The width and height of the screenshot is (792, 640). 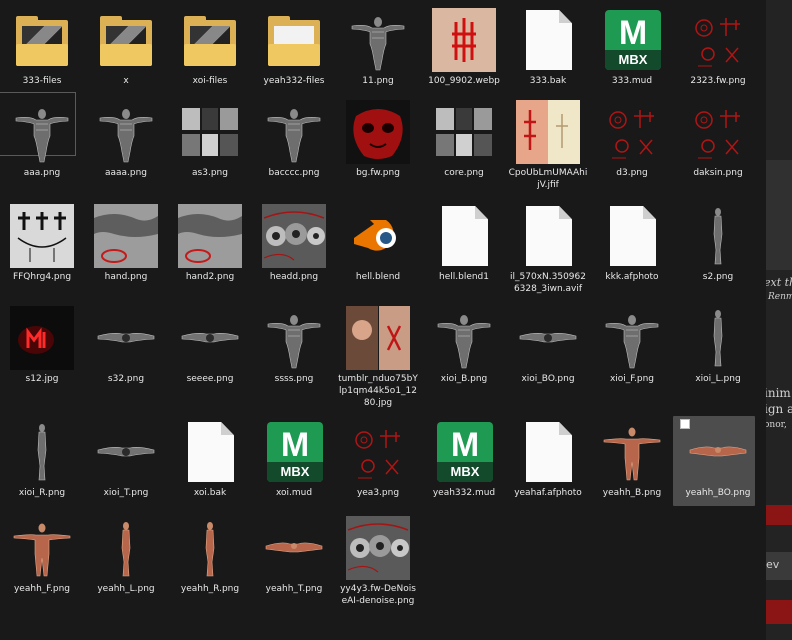 What do you see at coordinates (210, 457) in the screenshot?
I see `file-item: xoi.bak` at bounding box center [210, 457].